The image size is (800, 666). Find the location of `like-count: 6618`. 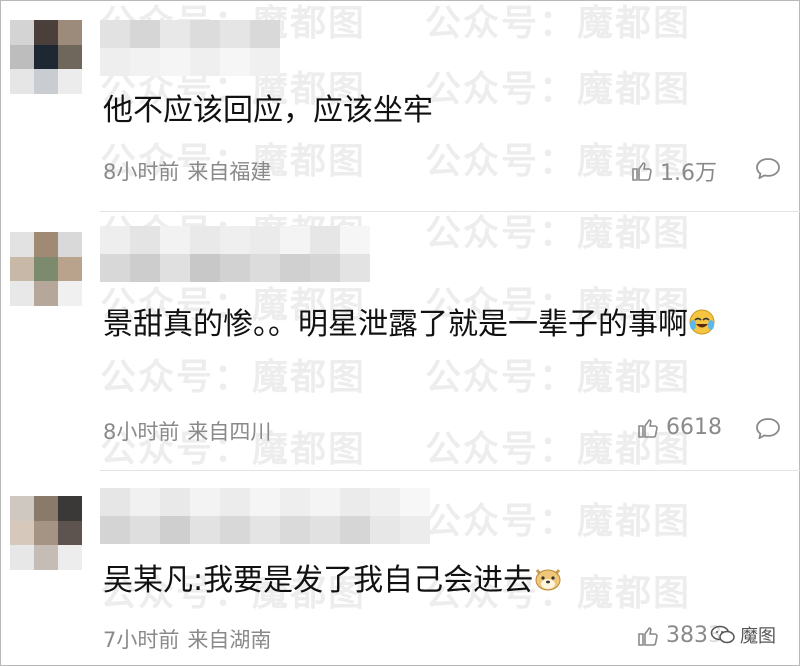

like-count: 6618 is located at coordinates (694, 427).